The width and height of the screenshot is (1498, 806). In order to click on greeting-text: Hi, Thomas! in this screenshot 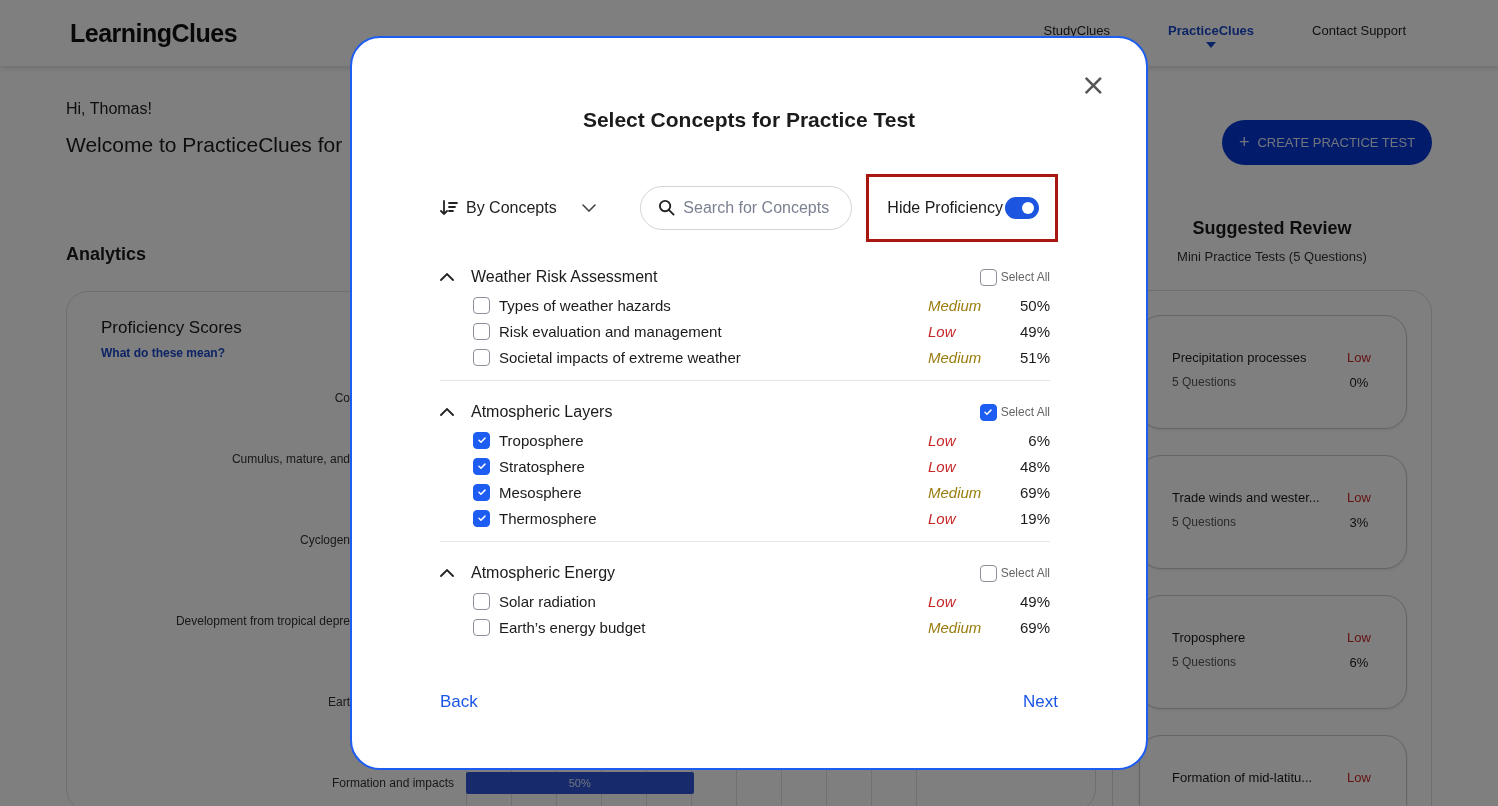, I will do `click(109, 109)`.